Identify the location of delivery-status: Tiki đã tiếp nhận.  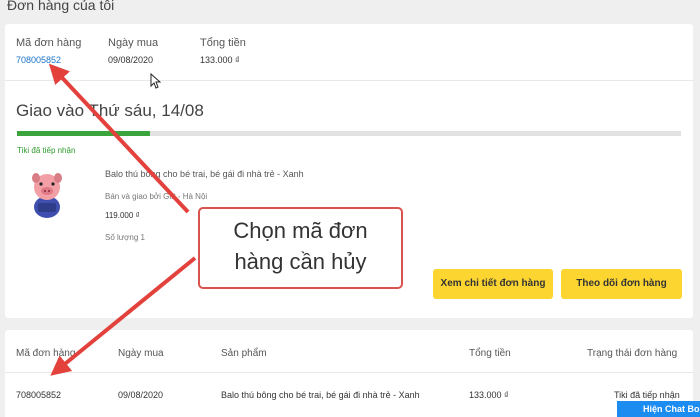
(46, 150).